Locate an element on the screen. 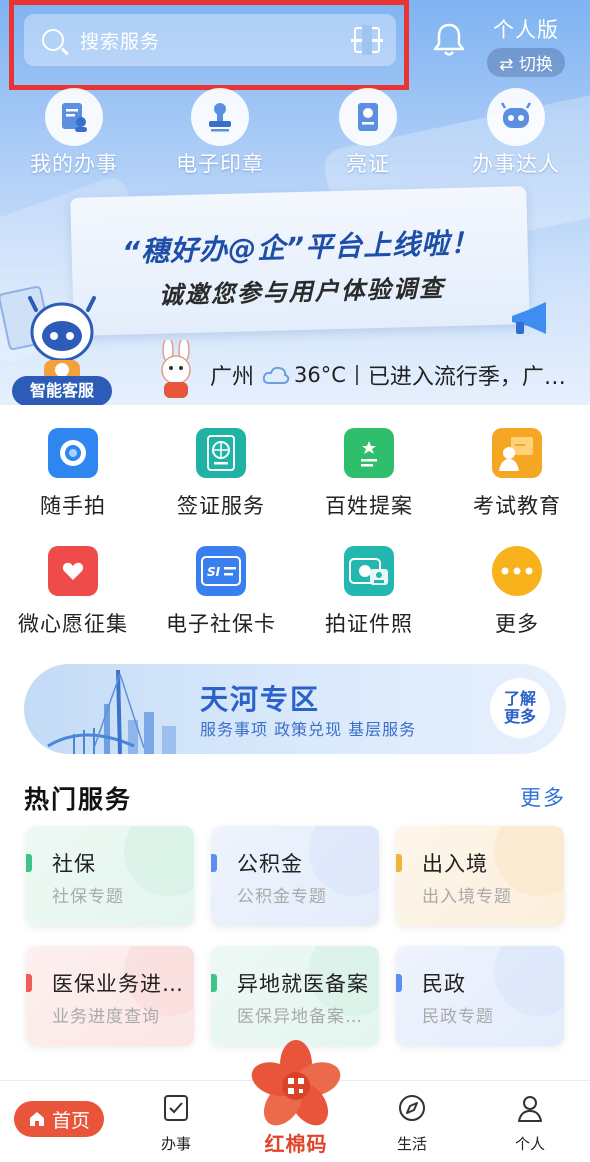  tab-life-label: 生活 is located at coordinates (411, 1144).